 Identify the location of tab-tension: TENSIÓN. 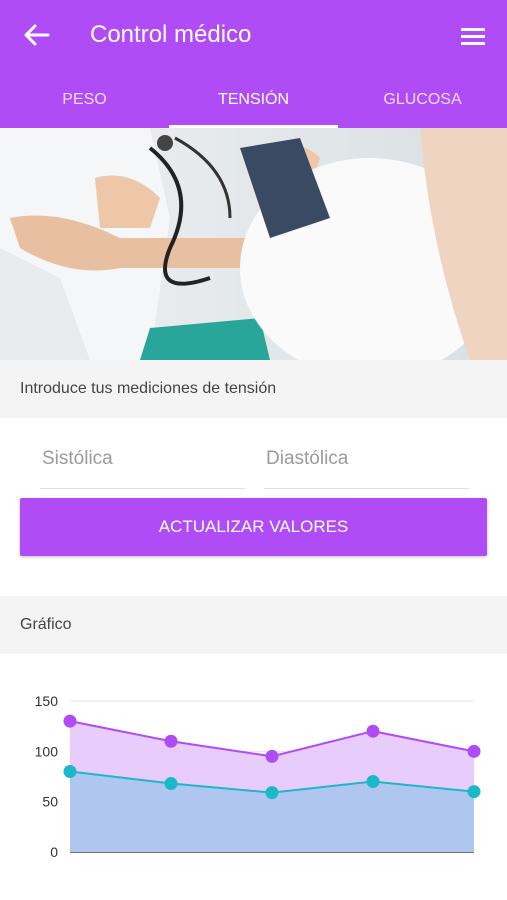
(253, 100).